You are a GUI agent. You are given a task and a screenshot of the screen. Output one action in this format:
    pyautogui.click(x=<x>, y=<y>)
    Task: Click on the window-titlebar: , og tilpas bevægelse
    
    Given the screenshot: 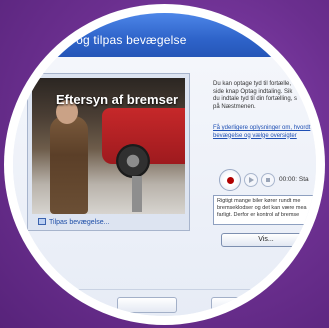 What is the action you would take?
    pyautogui.click(x=164, y=35)
    